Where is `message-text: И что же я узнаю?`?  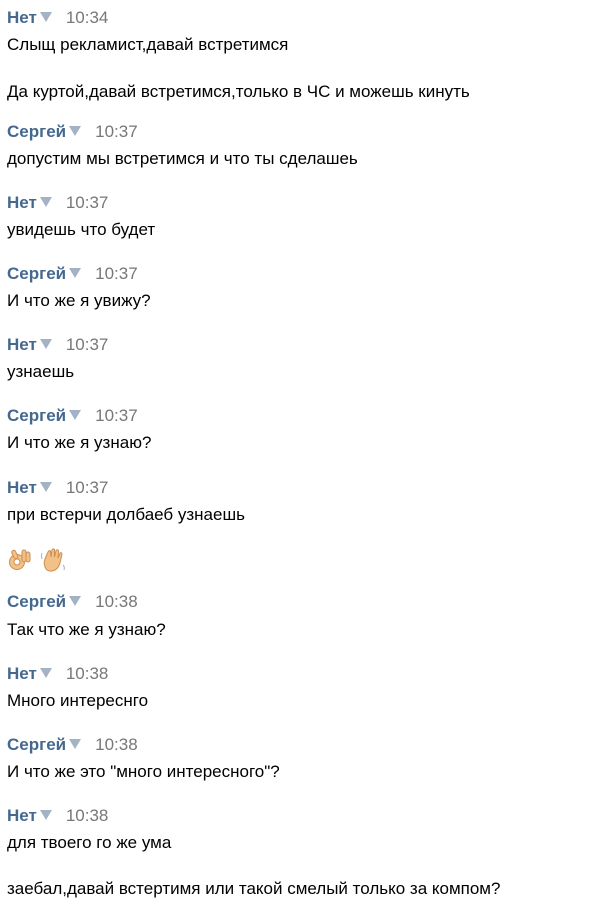 message-text: И что же я узнаю? is located at coordinates (79, 442).